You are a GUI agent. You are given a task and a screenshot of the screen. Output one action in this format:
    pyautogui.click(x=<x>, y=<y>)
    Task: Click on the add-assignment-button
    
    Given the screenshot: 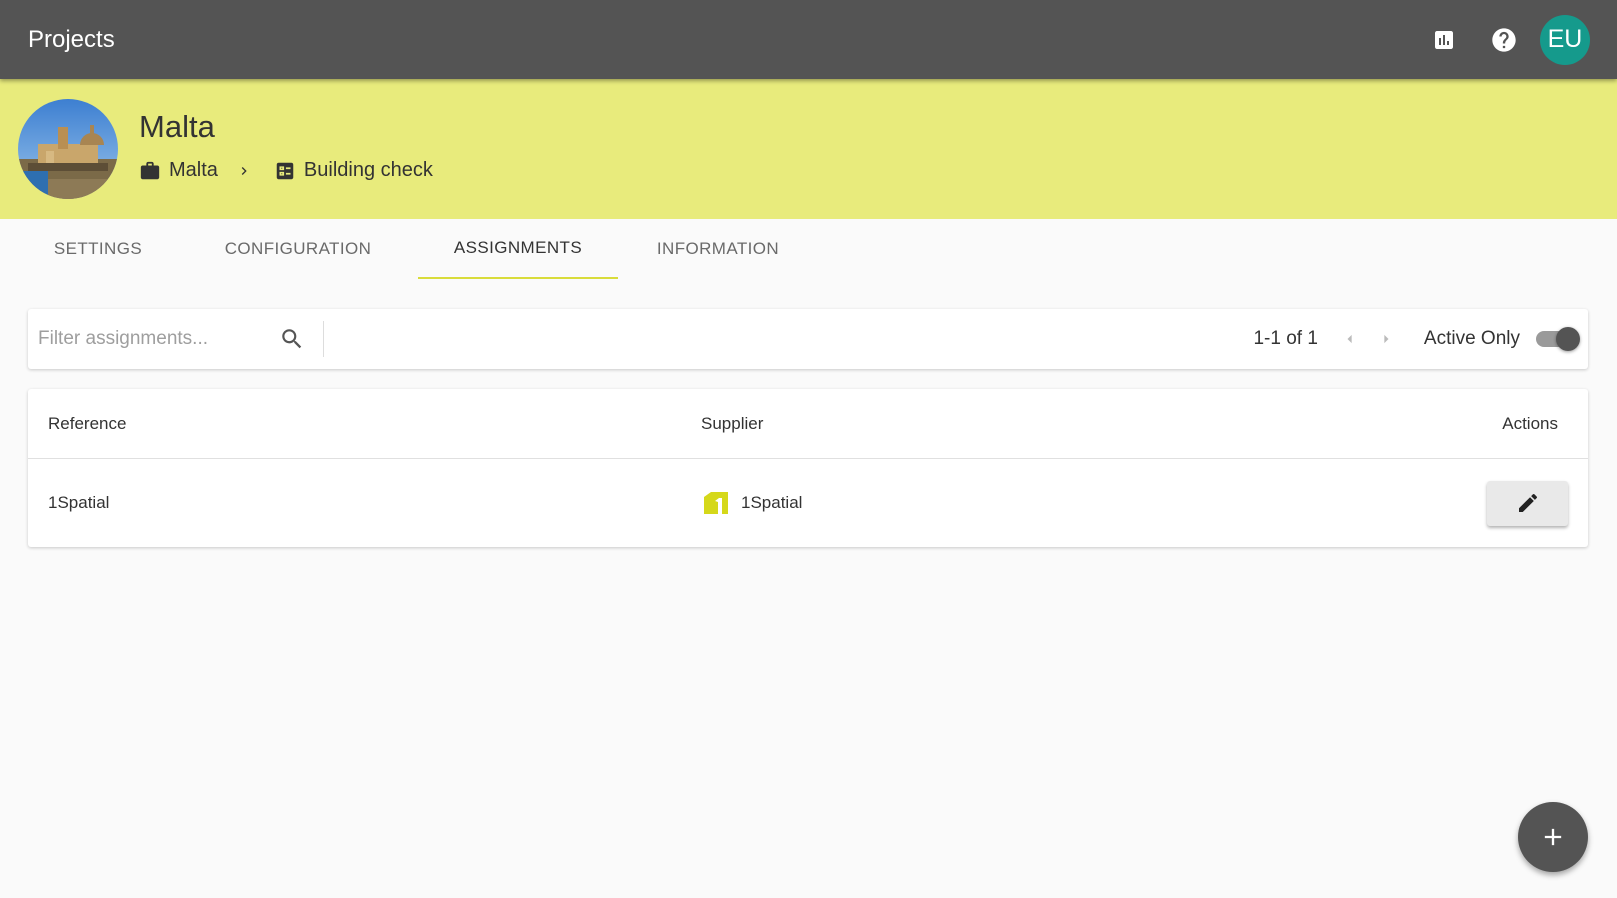 What is the action you would take?
    pyautogui.click(x=1553, y=837)
    